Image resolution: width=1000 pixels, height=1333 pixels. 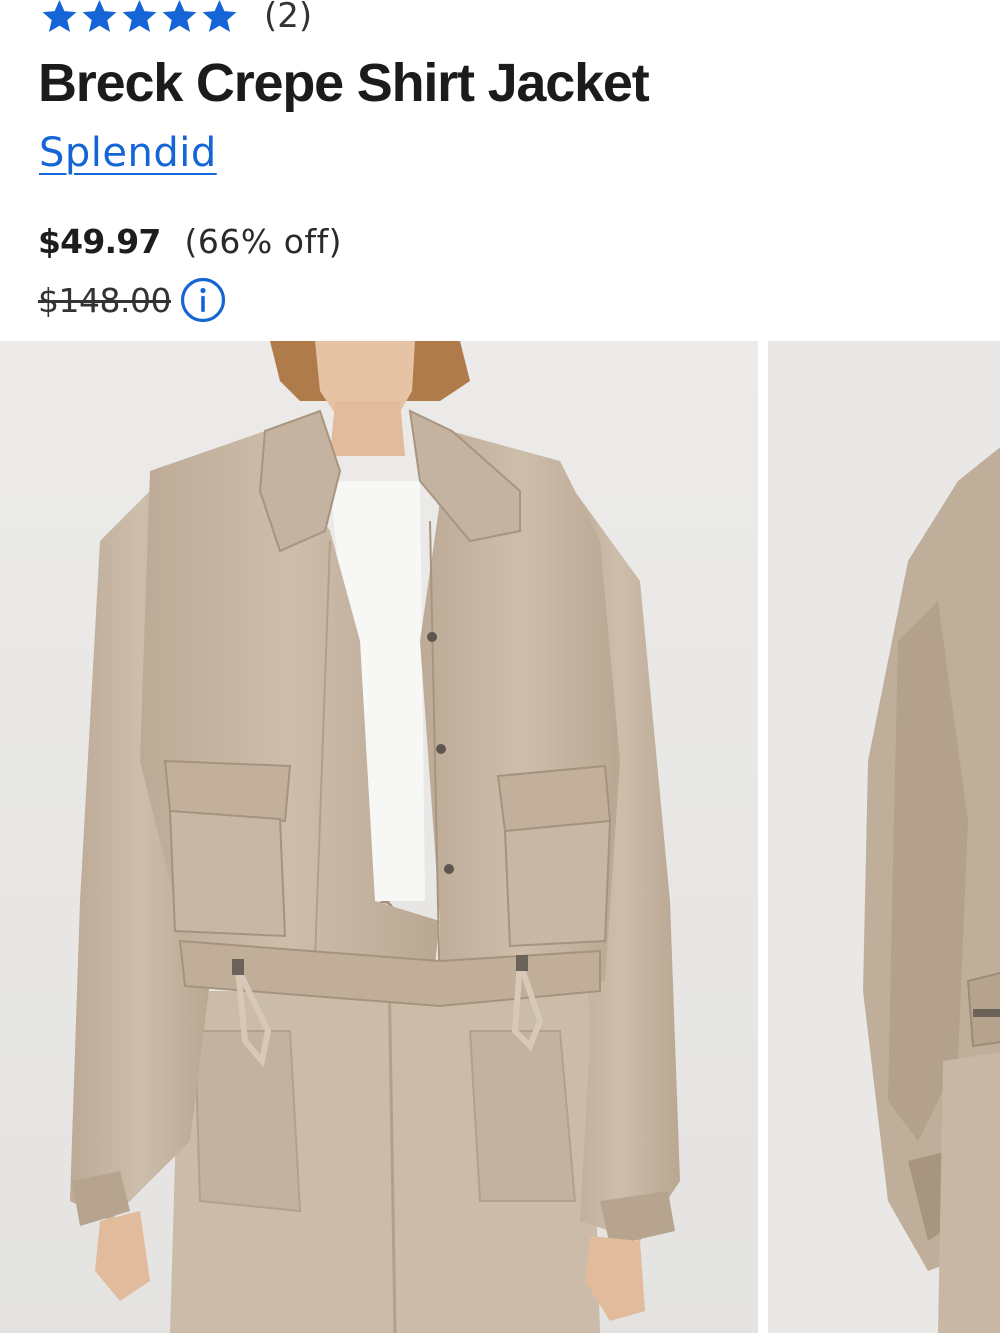 I want to click on brand-link: Splendid, so click(x=128, y=153).